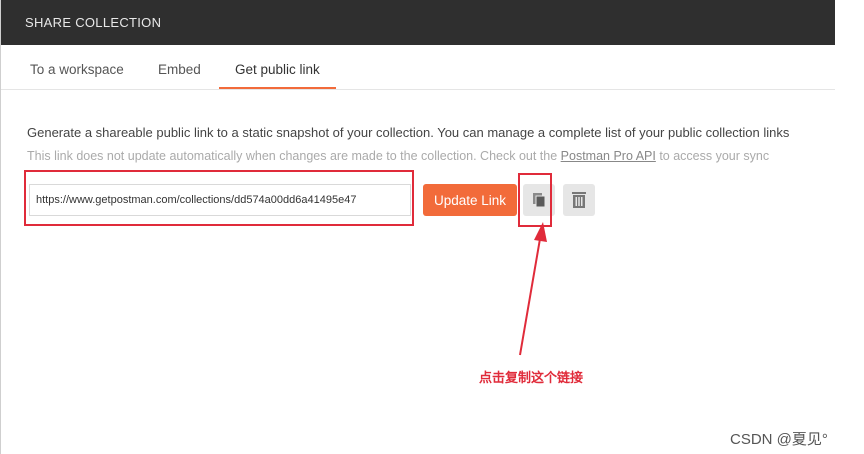 This screenshot has width=864, height=454. What do you see at coordinates (531, 377) in the screenshot?
I see `annotation-text: 点击复制这个链接` at bounding box center [531, 377].